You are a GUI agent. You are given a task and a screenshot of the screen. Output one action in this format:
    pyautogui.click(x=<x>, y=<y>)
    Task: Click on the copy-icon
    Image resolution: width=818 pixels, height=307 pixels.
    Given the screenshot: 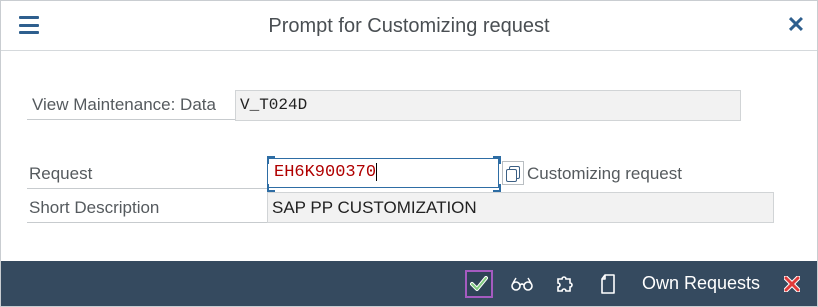 What is the action you would take?
    pyautogui.click(x=513, y=173)
    